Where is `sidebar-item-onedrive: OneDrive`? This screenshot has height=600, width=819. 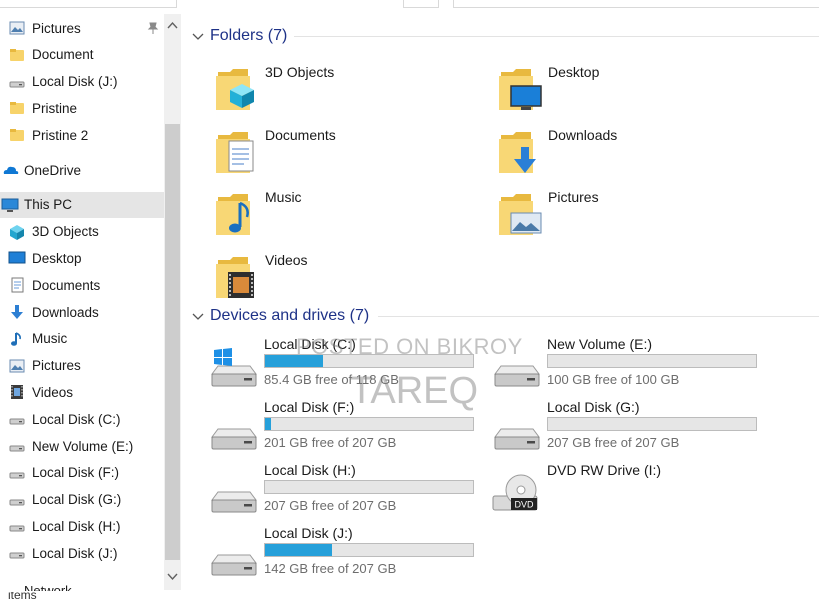 sidebar-item-onedrive: OneDrive is located at coordinates (82, 170).